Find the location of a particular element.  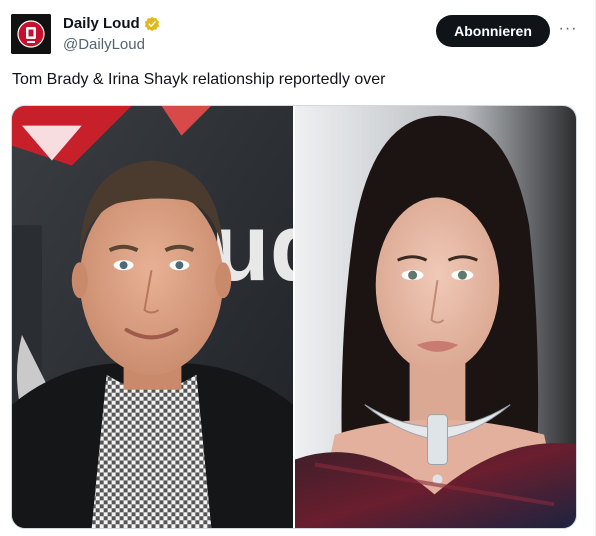

author-handle: @DailyLoud is located at coordinates (104, 44).